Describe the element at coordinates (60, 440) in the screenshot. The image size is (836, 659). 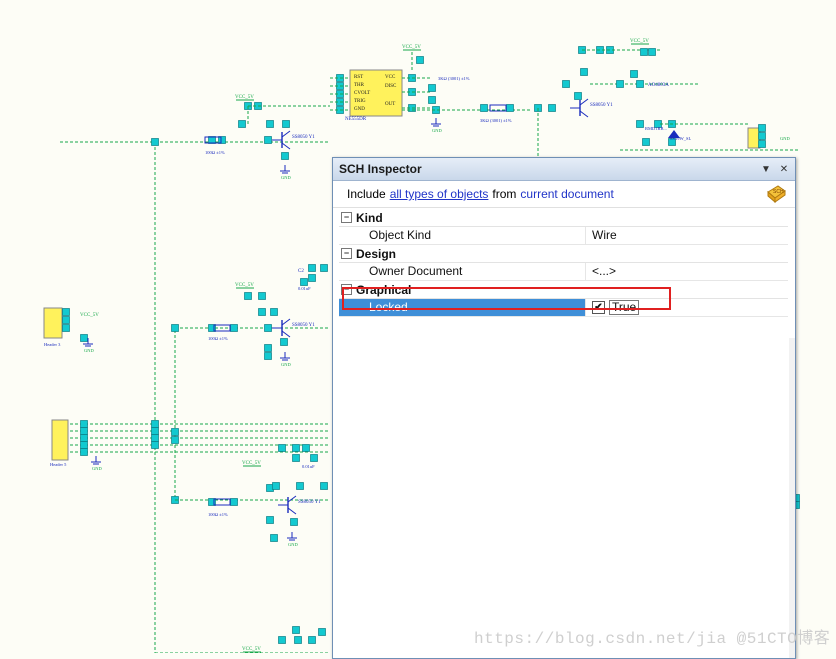
I see `header-connector` at that location.